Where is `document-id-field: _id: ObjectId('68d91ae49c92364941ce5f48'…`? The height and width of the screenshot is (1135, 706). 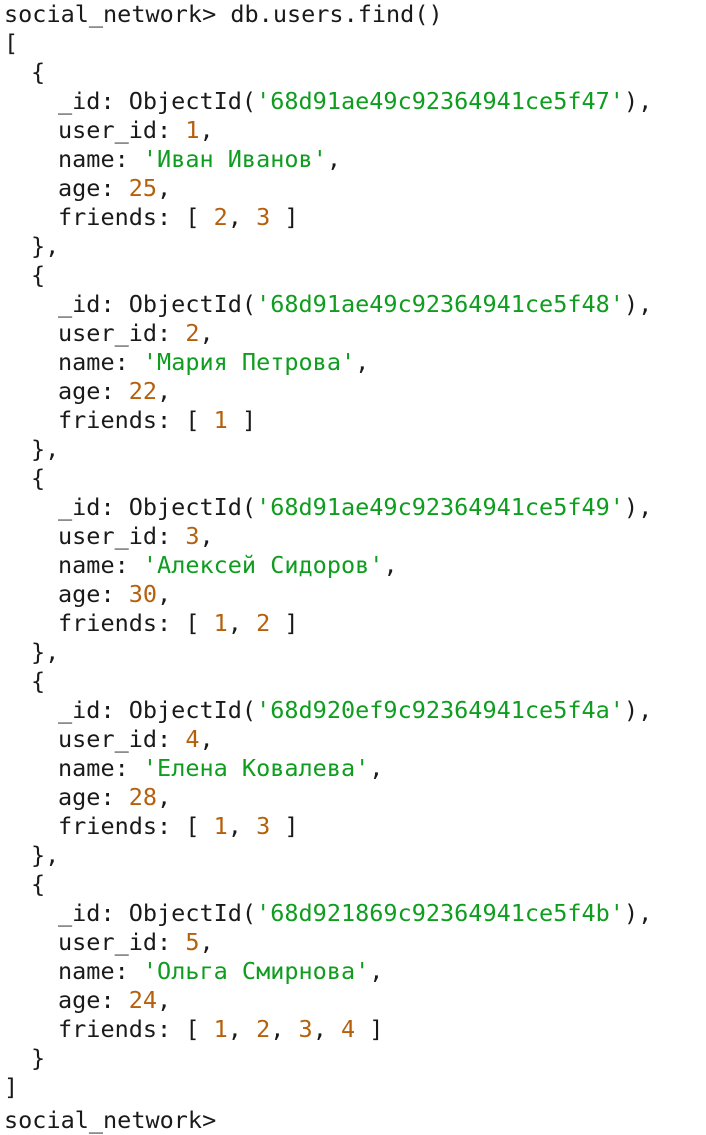
document-id-field: _id: ObjectId('68d91ae49c92364941ce5f48'… is located at coordinates (355, 304).